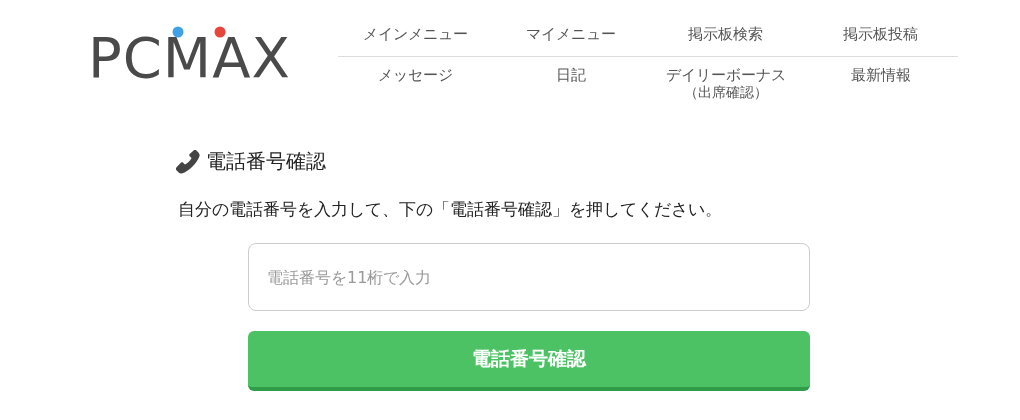 The image size is (1020, 420). I want to click on nav-link: デイリーボーナス （出席確認）, so click(725, 79).